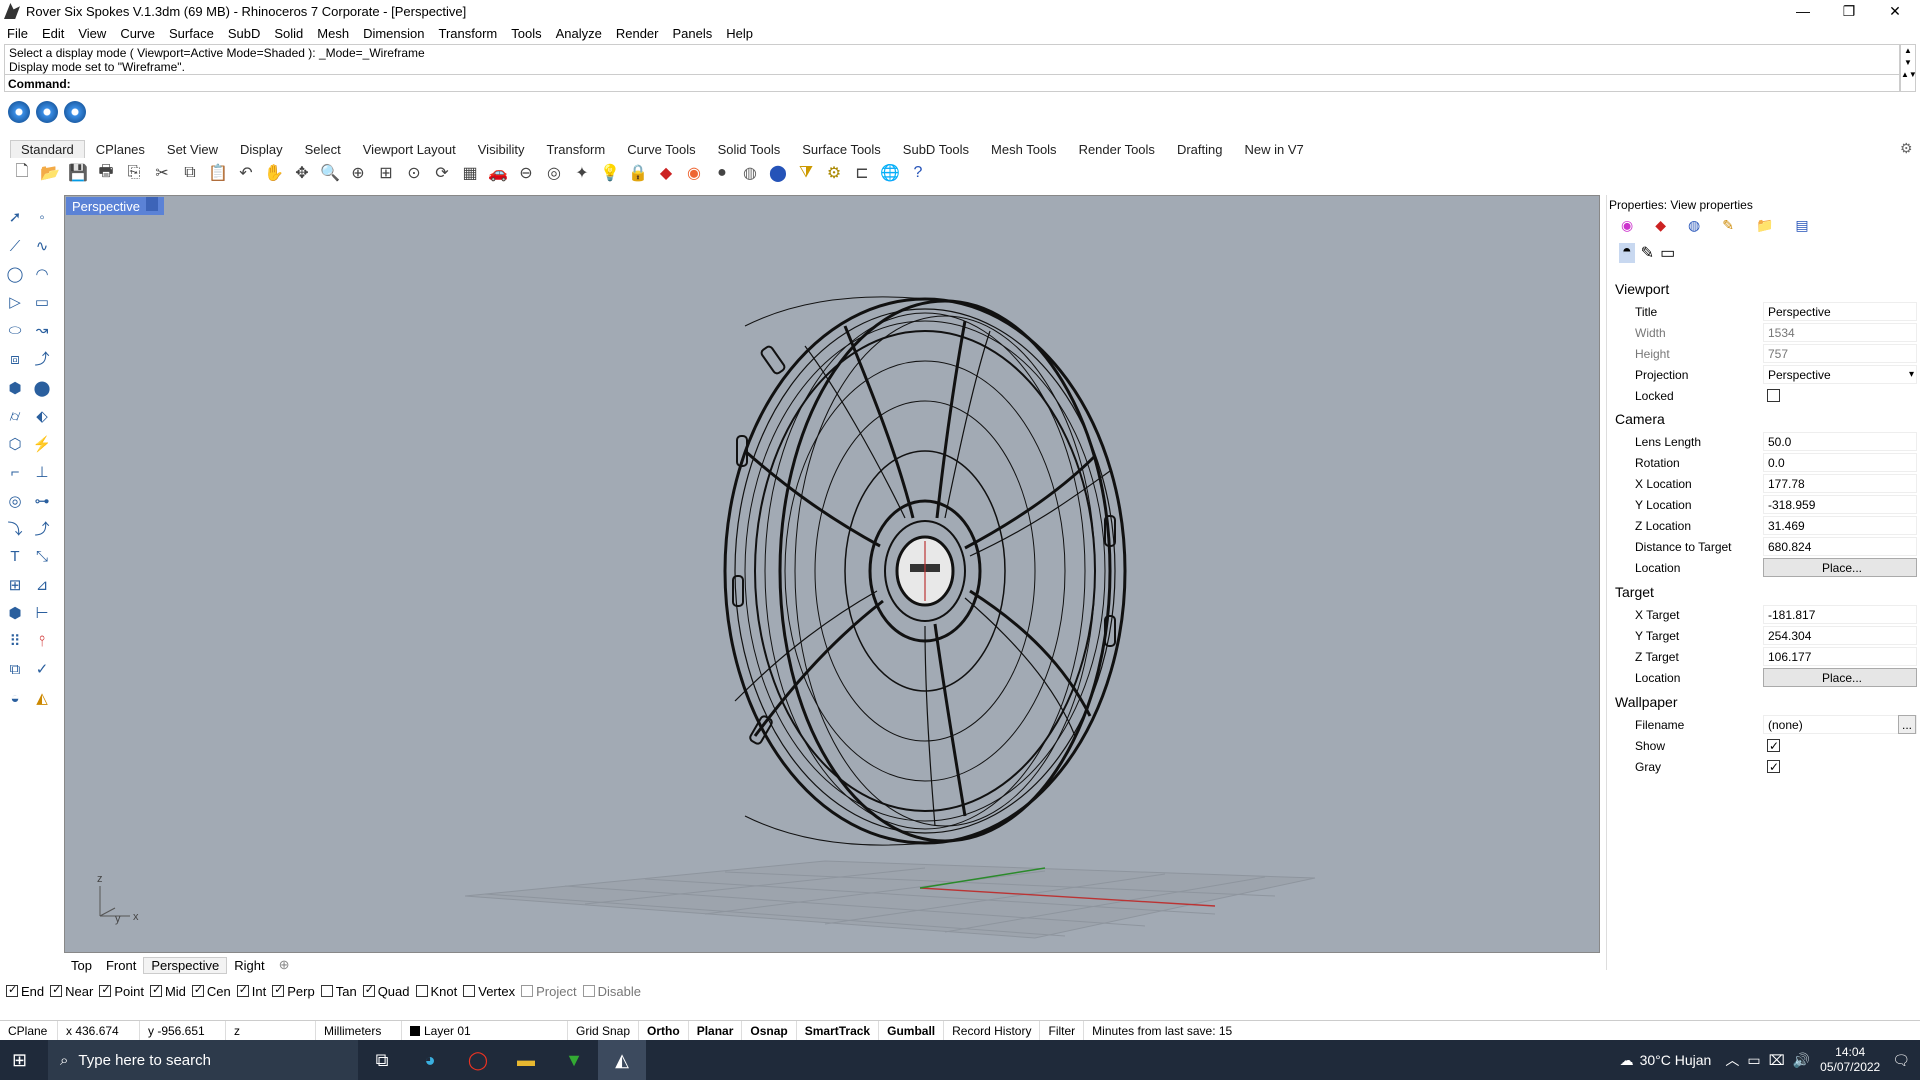 Image resolution: width=1920 pixels, height=1080 pixels. I want to click on lens-field: 50.0, so click(1840, 441).